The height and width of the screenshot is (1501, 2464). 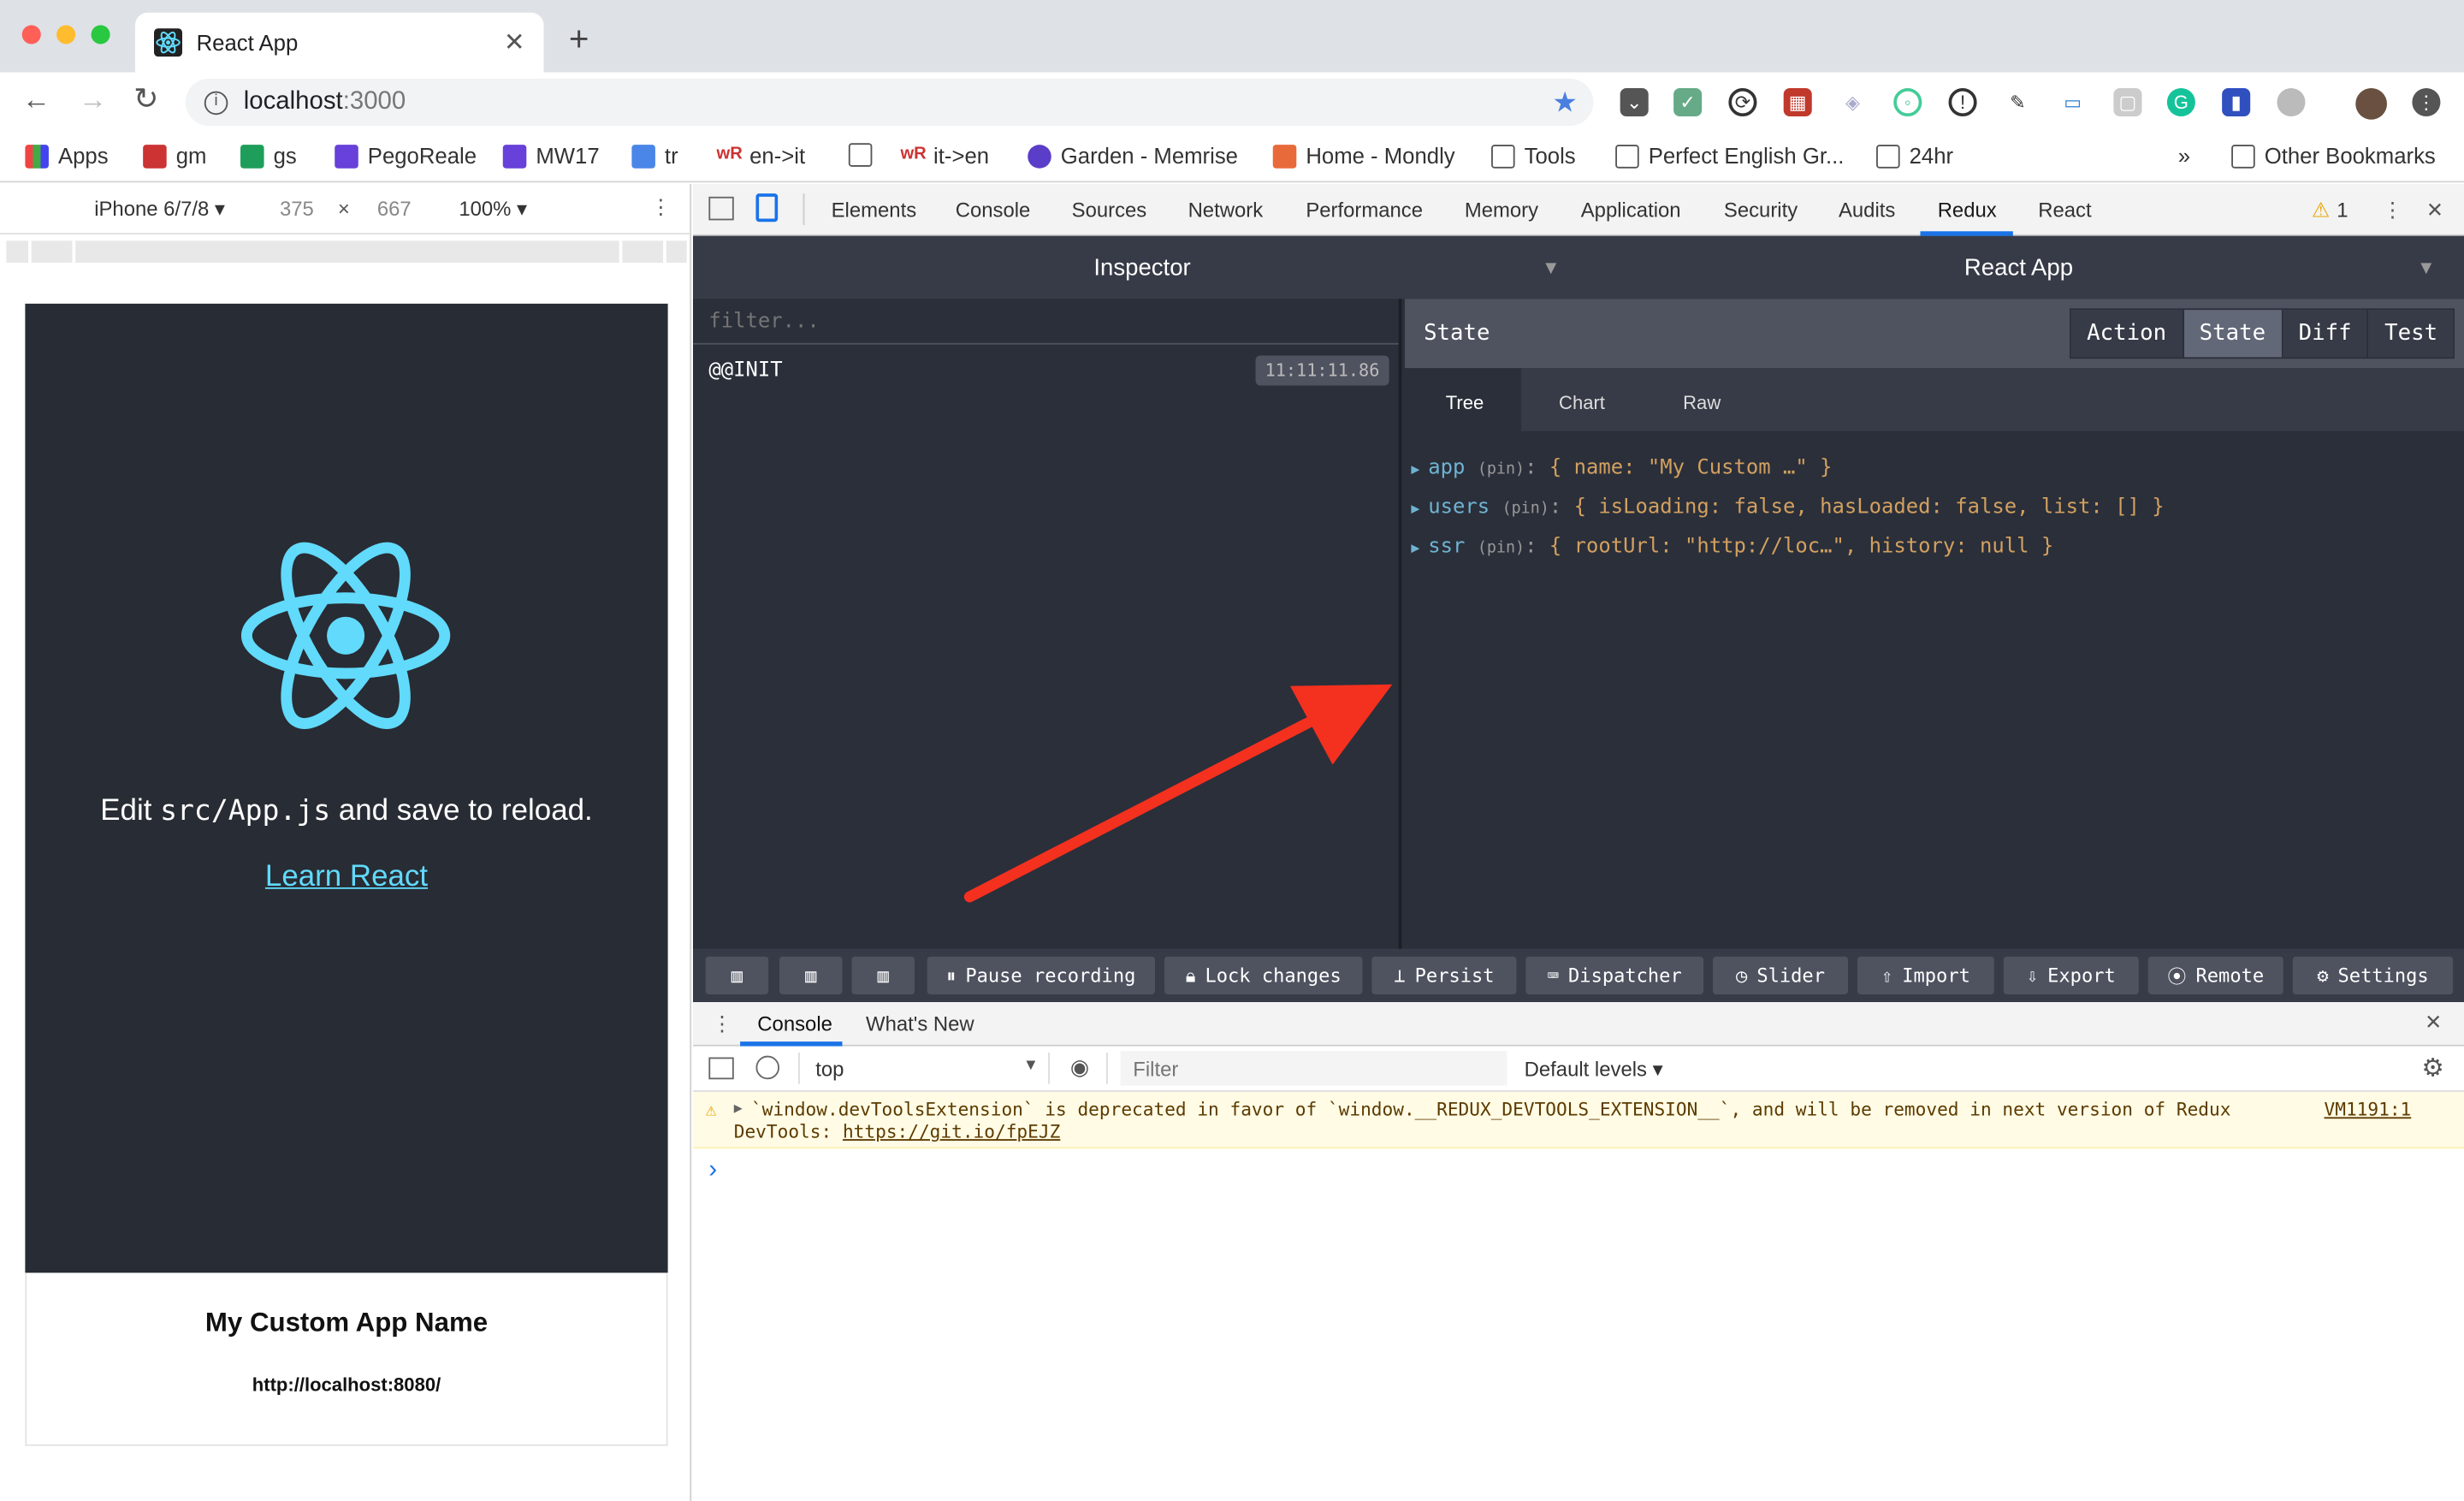 What do you see at coordinates (1742, 102) in the screenshot?
I see `sync-extension-icon: ⟳` at bounding box center [1742, 102].